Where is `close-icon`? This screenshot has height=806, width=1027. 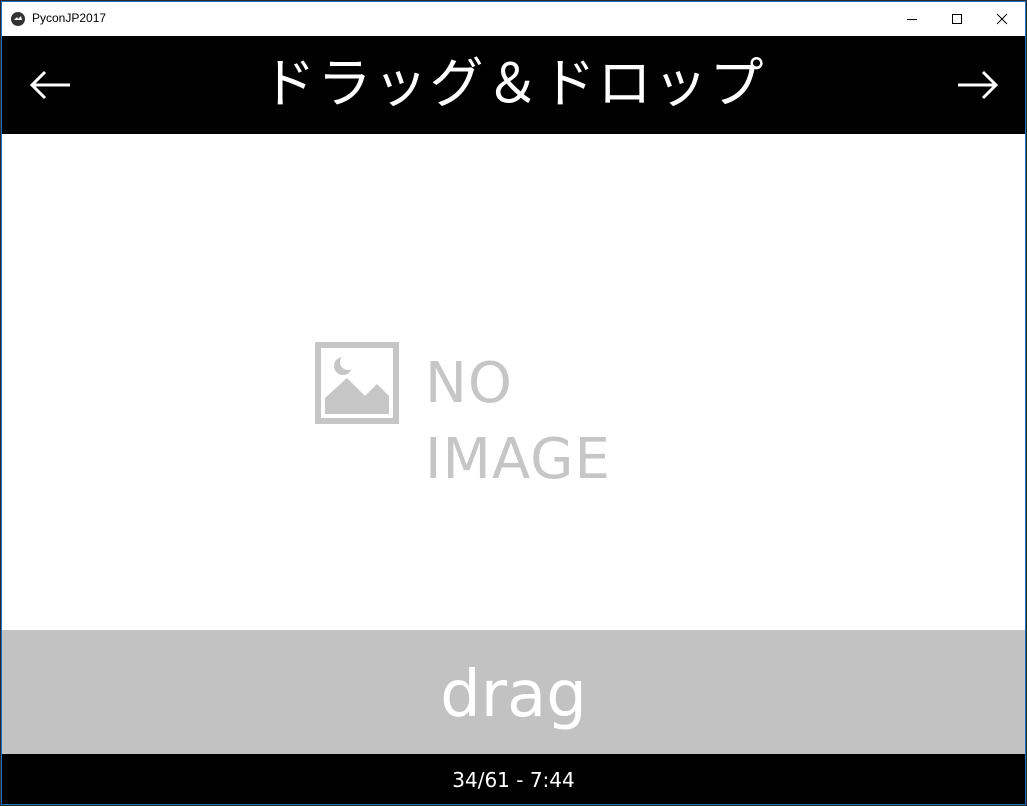 close-icon is located at coordinates (1002, 19).